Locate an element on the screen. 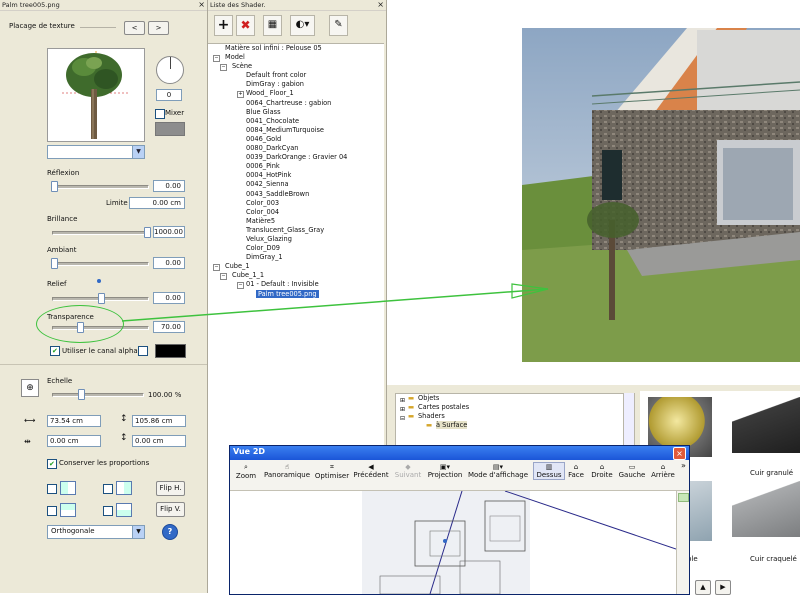  mirror-v-checkbox is located at coordinates (108, 511).